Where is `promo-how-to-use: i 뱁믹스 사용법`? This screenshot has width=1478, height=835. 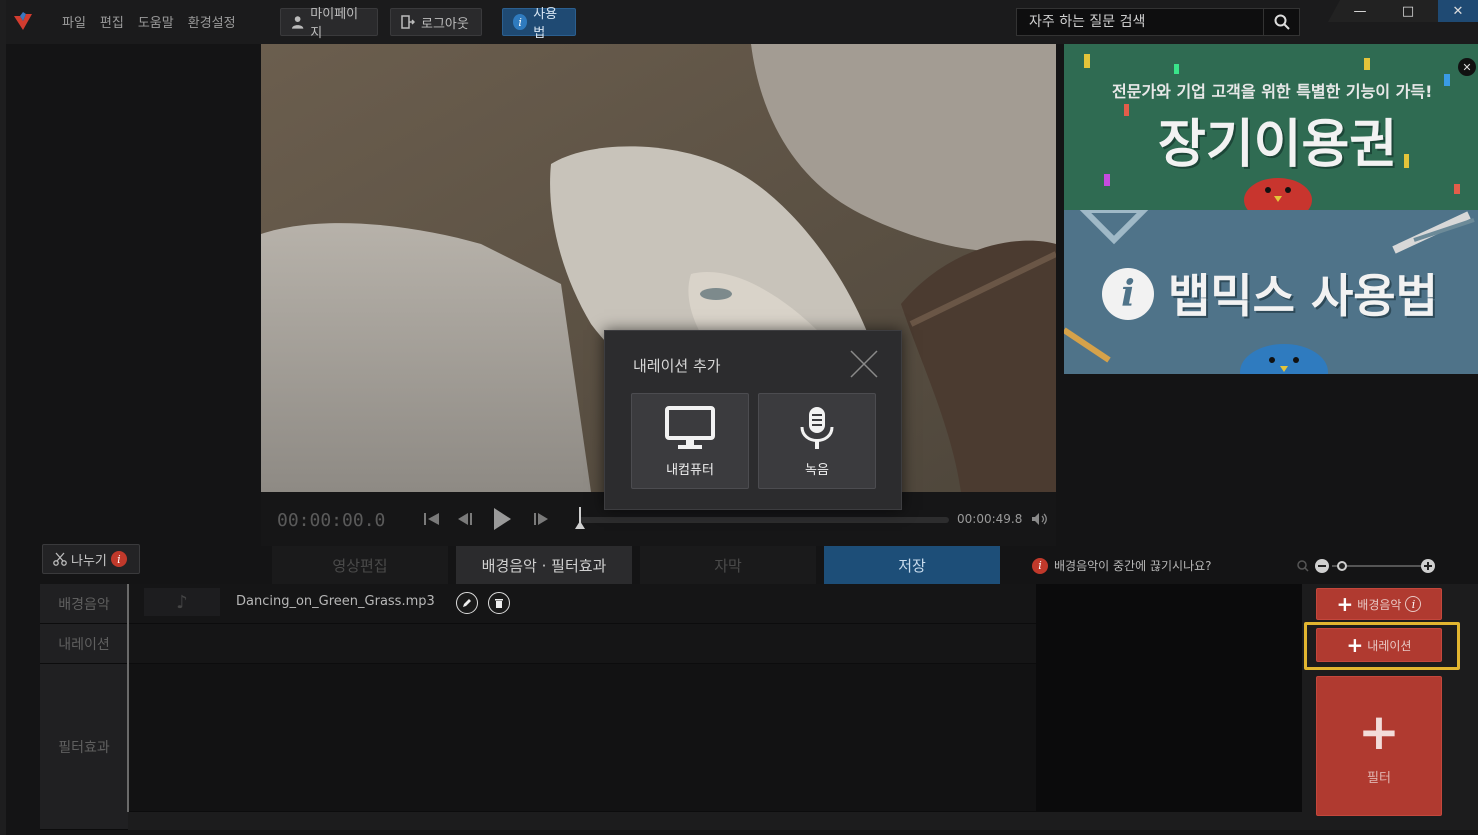
promo-how-to-use: i 뱁믹스 사용법 is located at coordinates (1271, 292).